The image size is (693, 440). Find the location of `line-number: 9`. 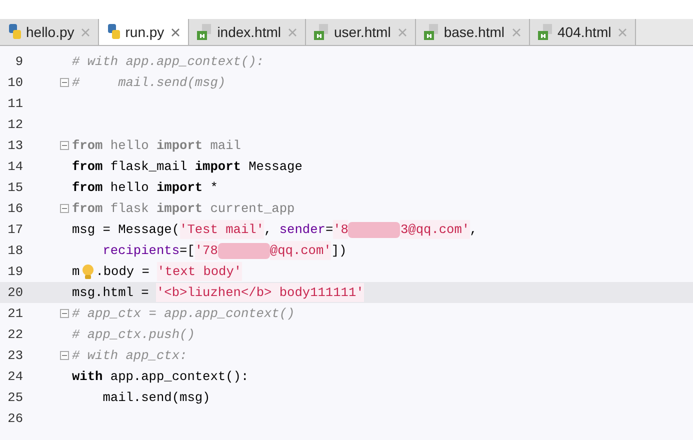

line-number: 9 is located at coordinates (19, 61).